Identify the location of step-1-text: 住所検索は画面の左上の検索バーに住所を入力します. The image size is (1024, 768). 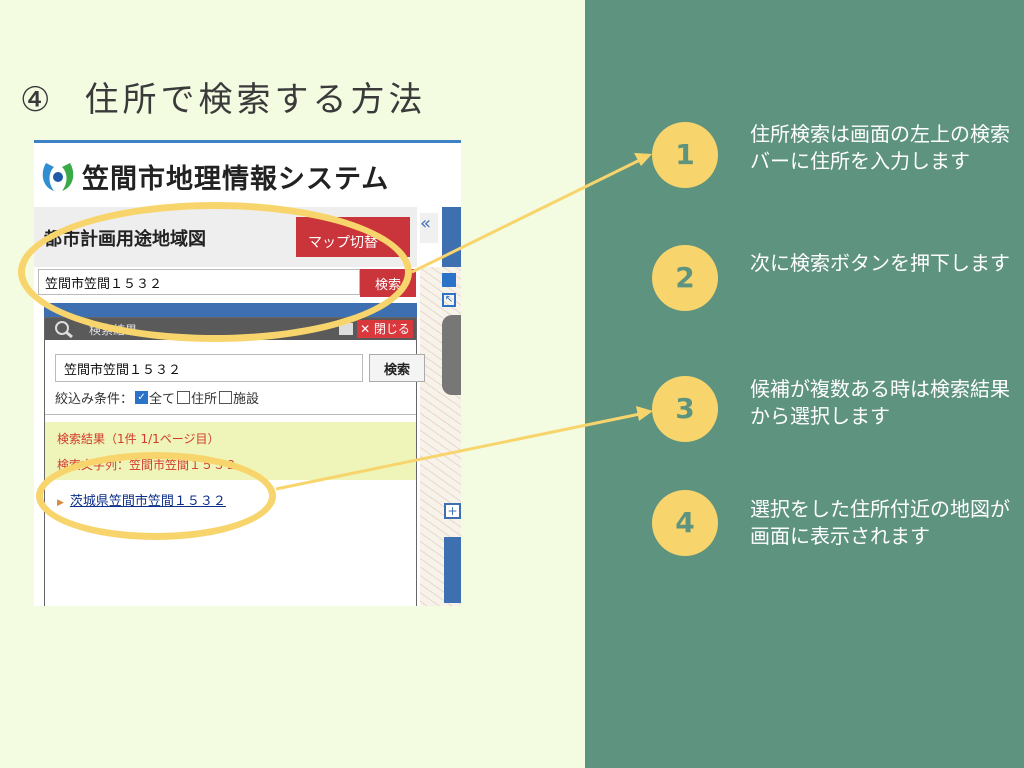
(880, 147).